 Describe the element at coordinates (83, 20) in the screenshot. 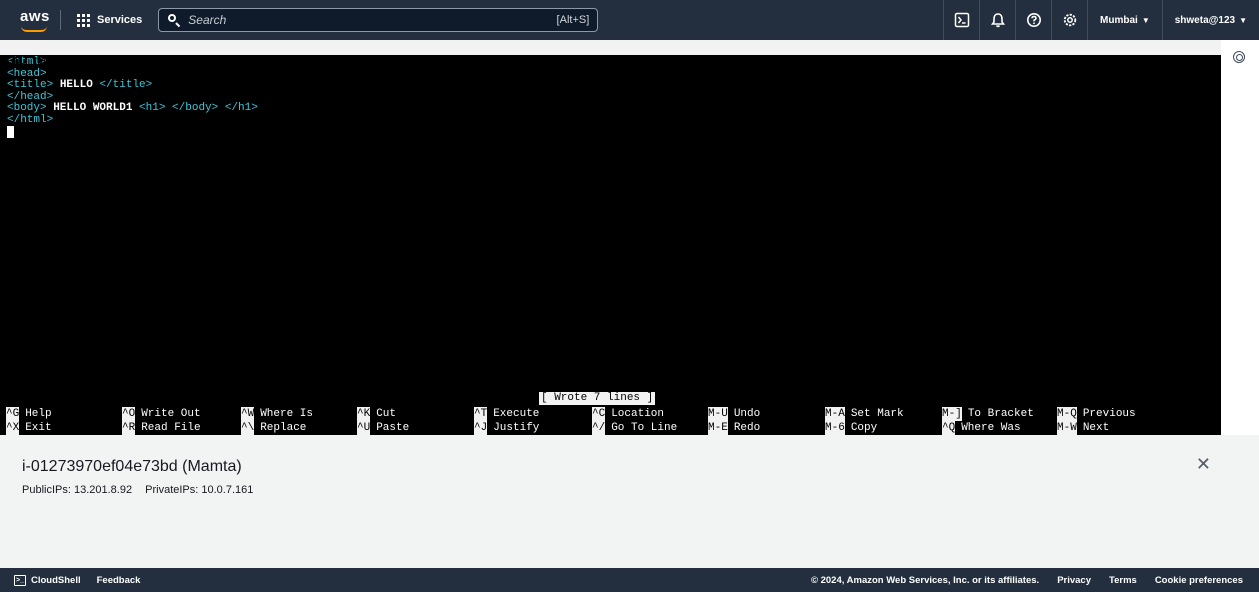

I see `grid-icon` at that location.